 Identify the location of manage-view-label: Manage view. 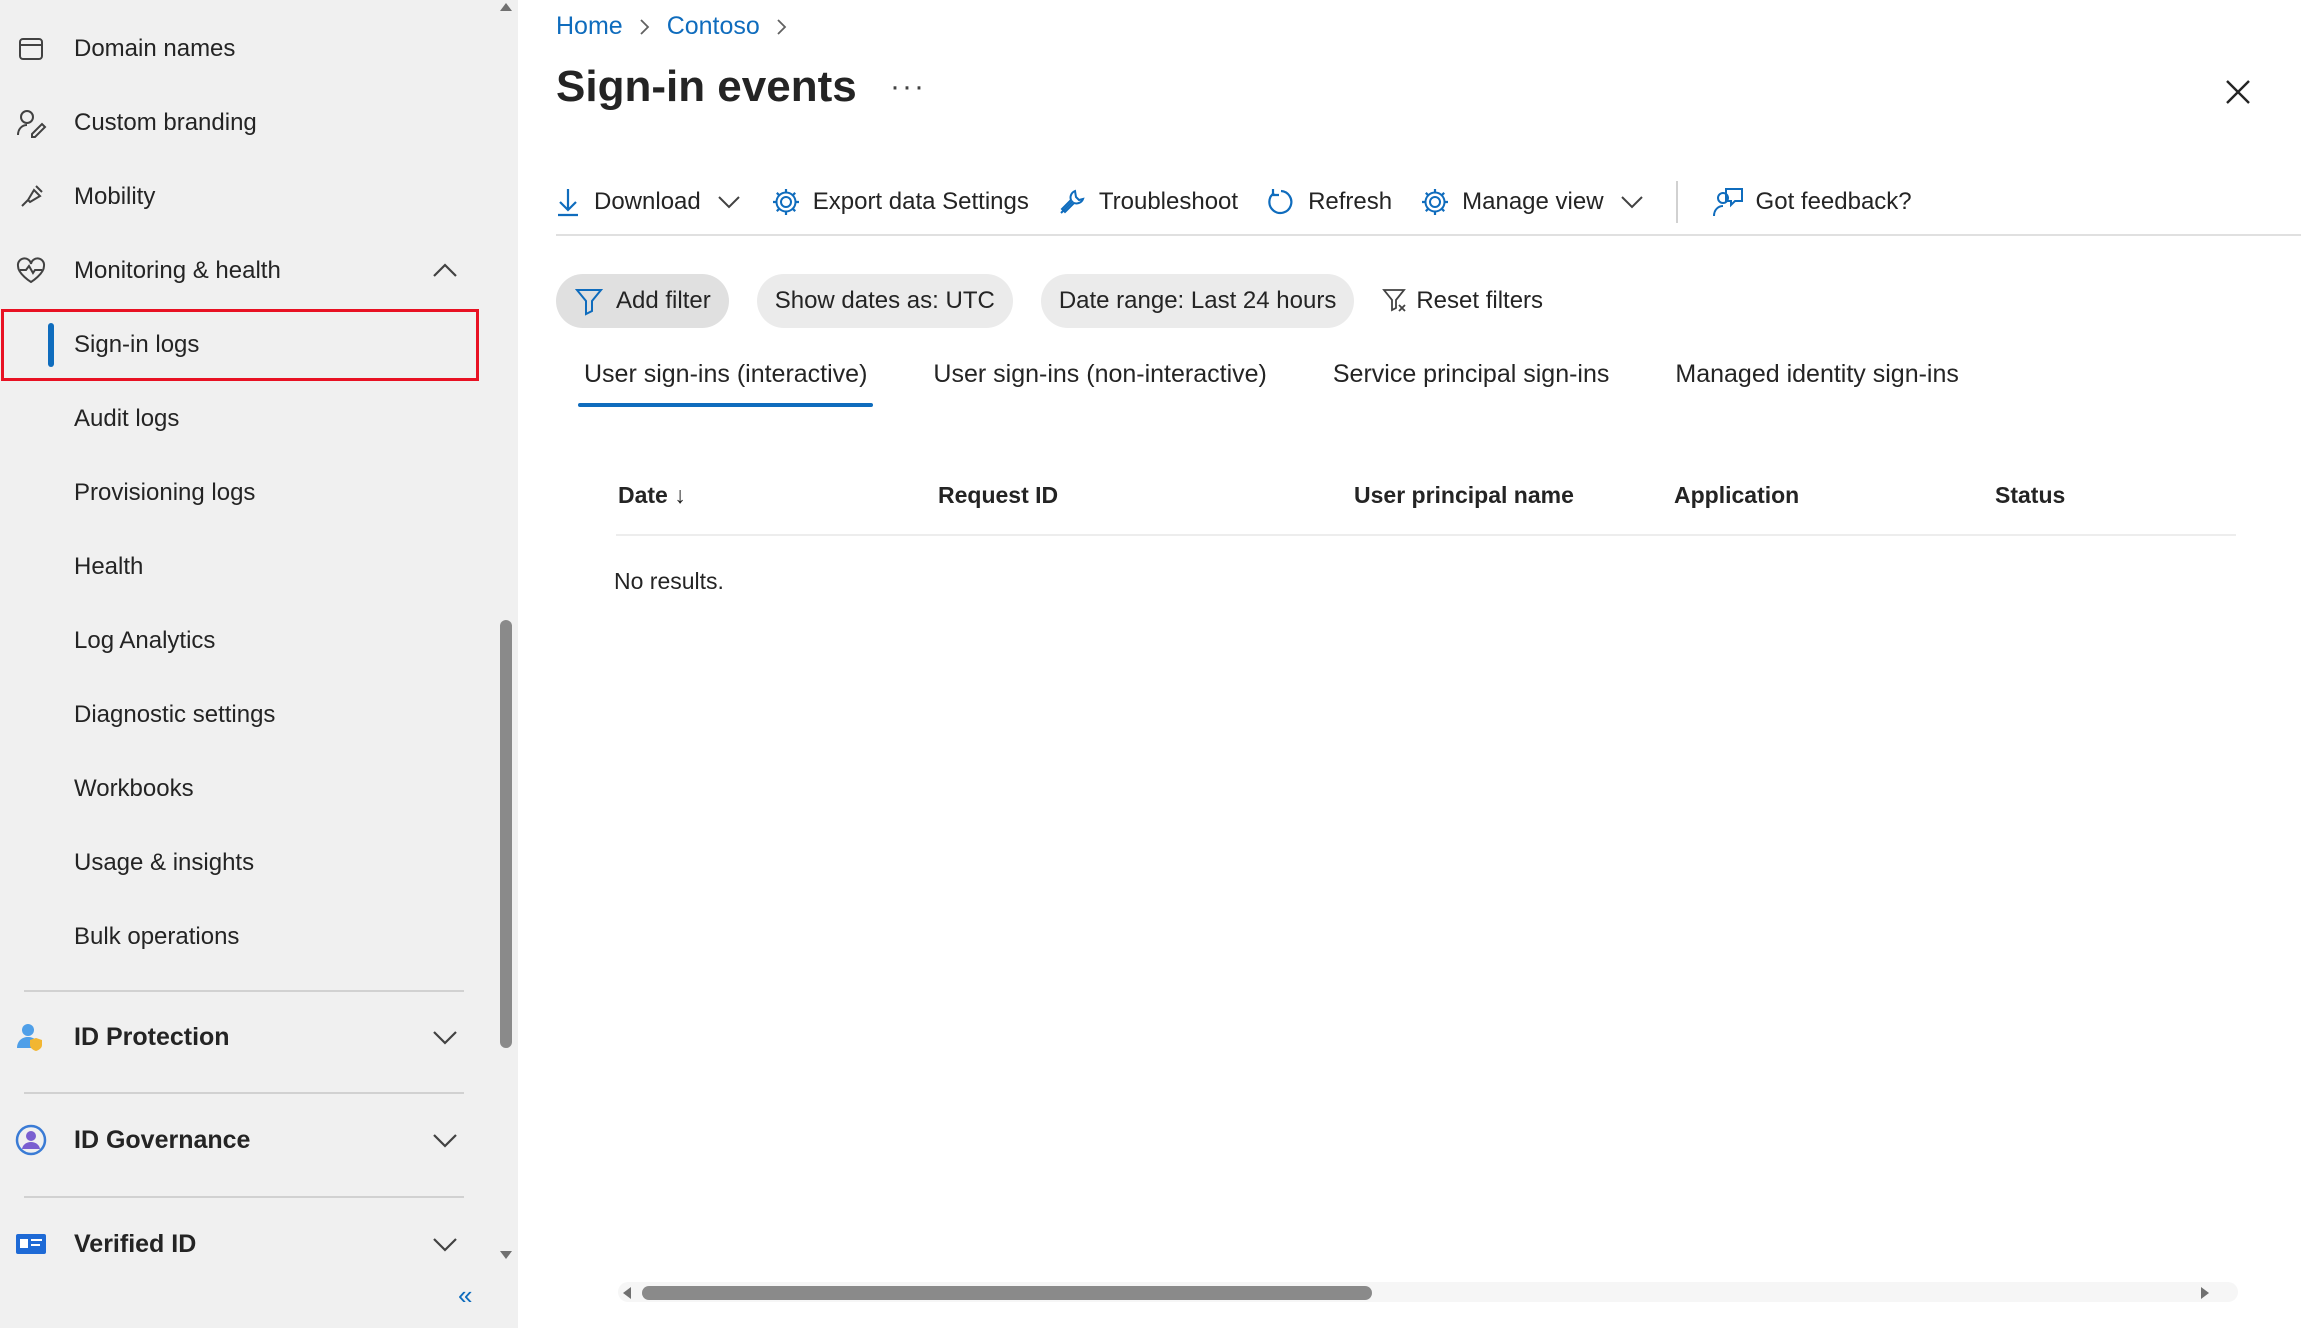
(1533, 201).